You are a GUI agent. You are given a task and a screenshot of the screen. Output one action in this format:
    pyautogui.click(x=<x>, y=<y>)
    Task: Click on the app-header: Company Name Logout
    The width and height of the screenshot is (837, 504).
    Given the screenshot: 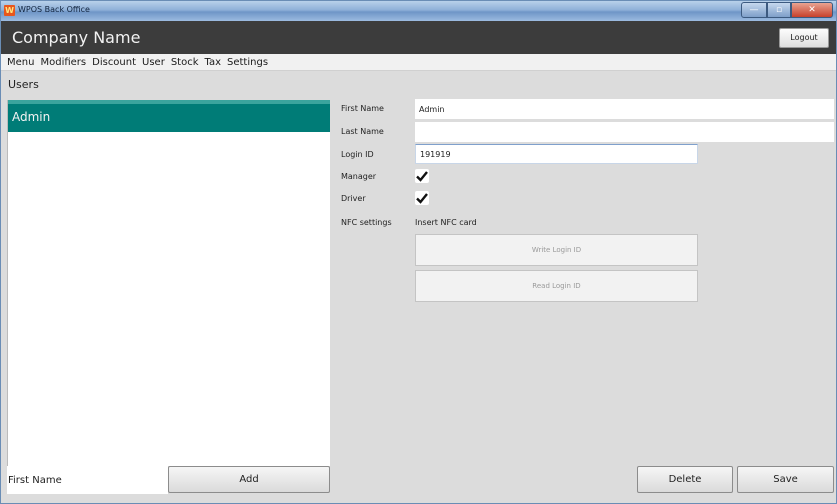 What is the action you would take?
    pyautogui.click(x=418, y=37)
    